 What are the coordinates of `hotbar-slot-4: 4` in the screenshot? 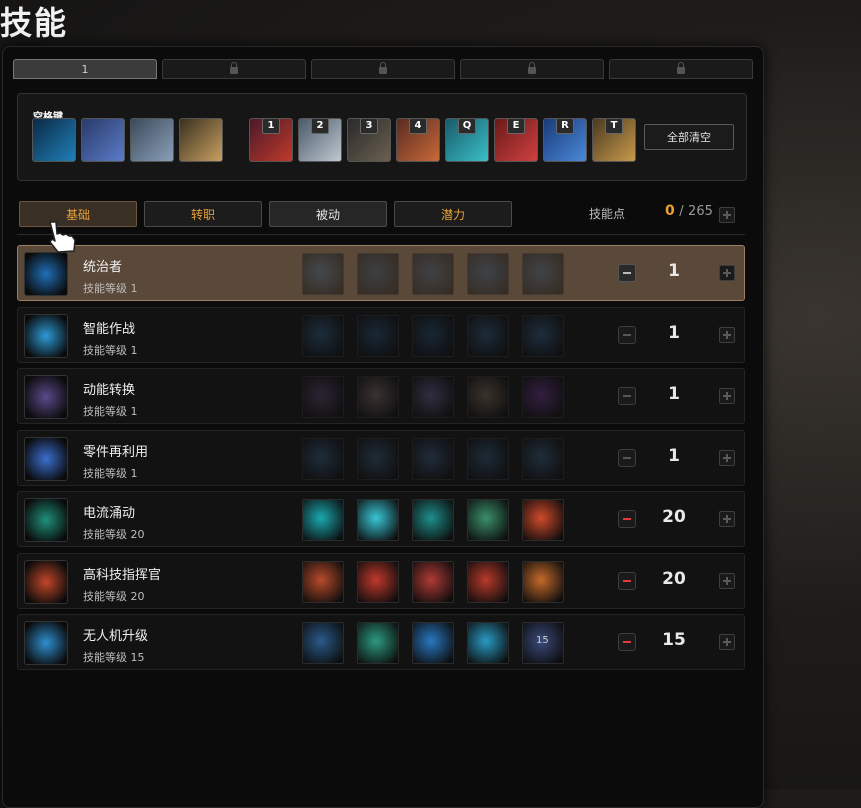 It's located at (418, 140).